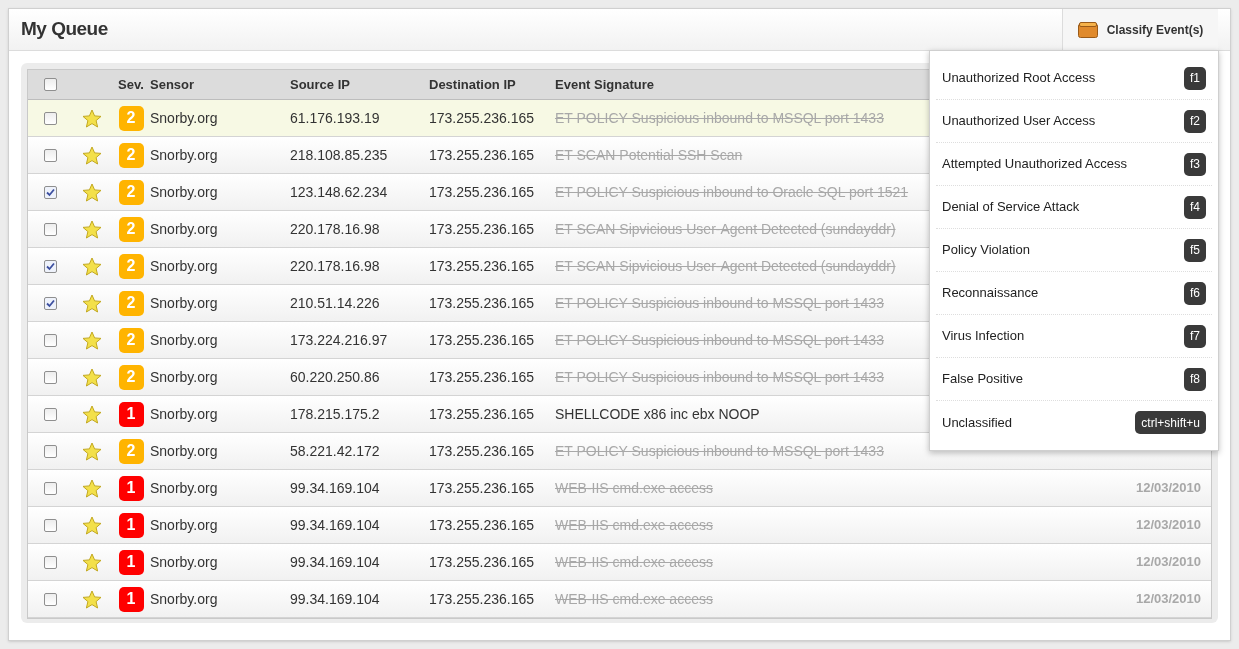 This screenshot has height=649, width=1239. Describe the element at coordinates (1074, 250) in the screenshot. I see `menu-item: Policy Violation f5` at that location.